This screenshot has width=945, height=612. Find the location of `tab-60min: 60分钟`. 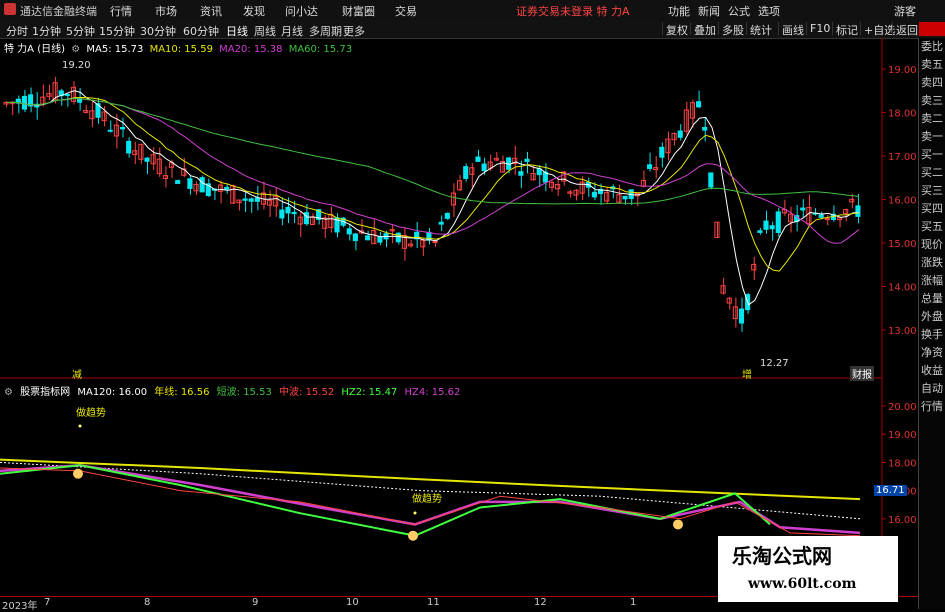

tab-60min: 60分钟 is located at coordinates (201, 31).